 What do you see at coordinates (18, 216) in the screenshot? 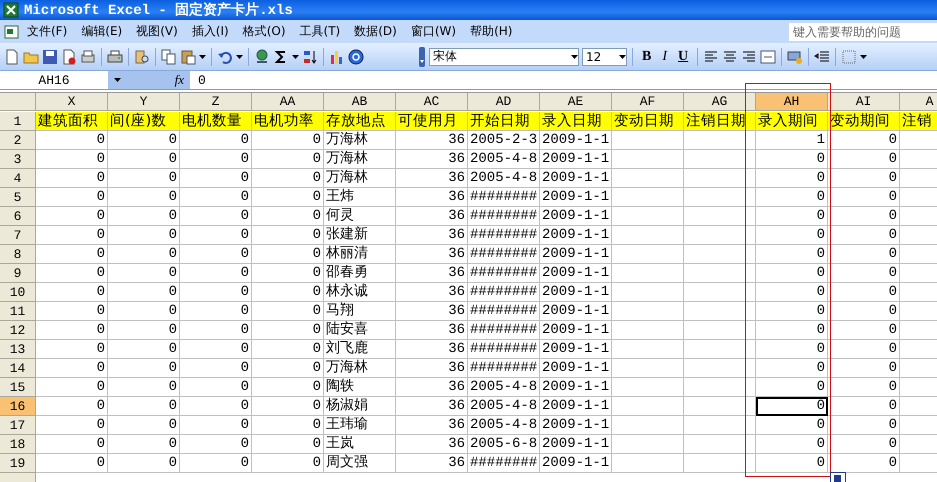
I see `row-header: 6` at bounding box center [18, 216].